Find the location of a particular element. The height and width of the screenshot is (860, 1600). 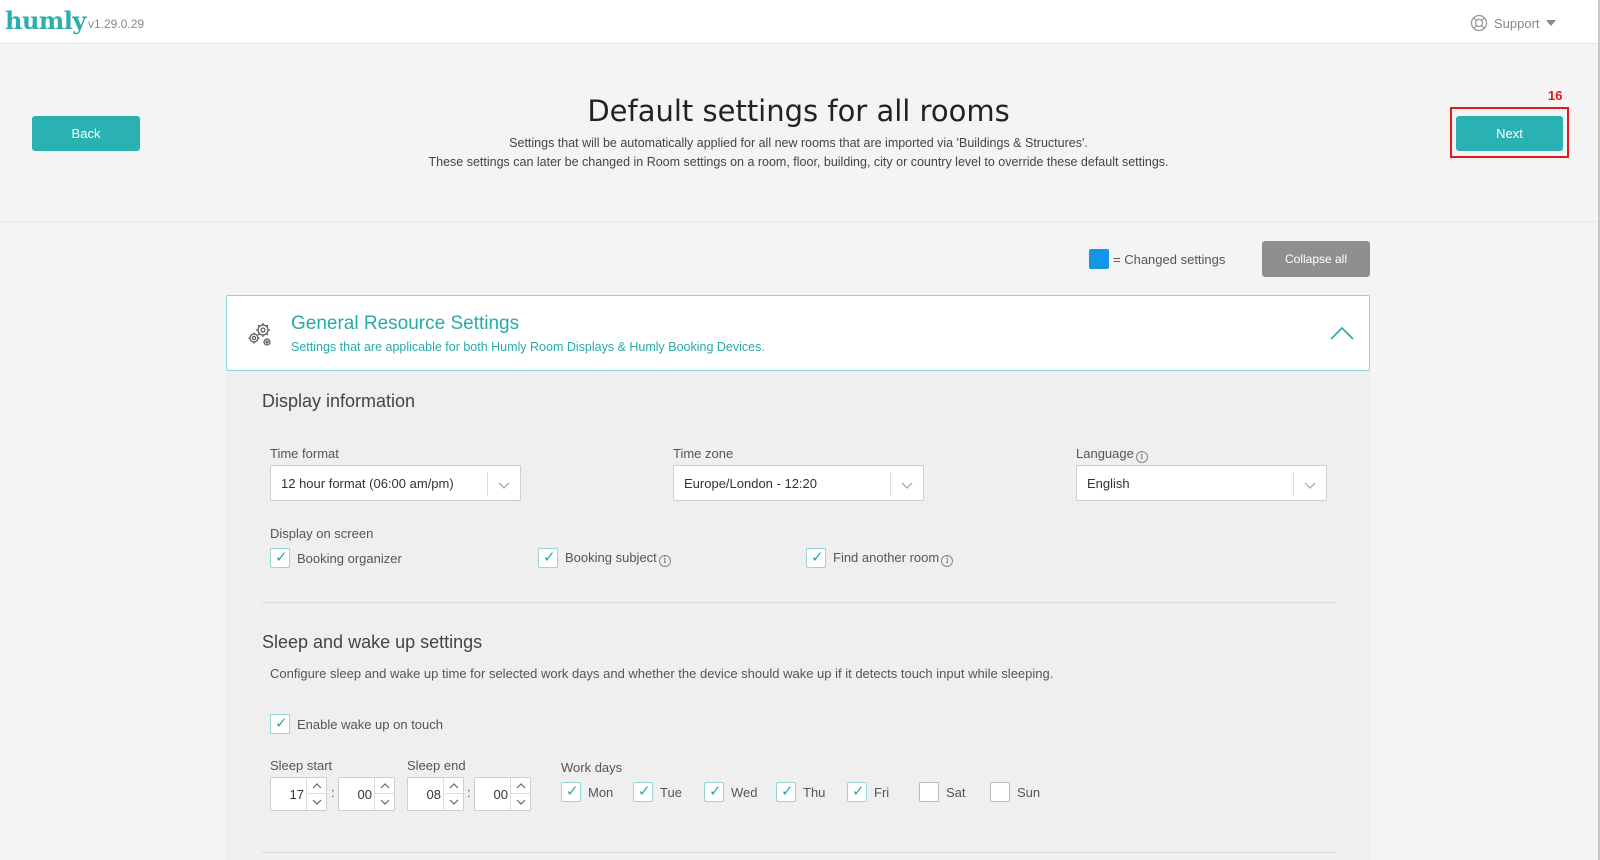

work-day-mon: Mon is located at coordinates (587, 792).